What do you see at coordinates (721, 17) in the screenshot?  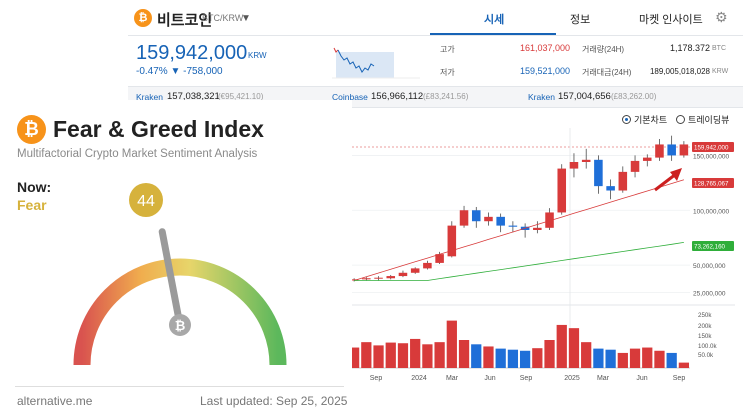 I see `gear-icon: ⚙` at bounding box center [721, 17].